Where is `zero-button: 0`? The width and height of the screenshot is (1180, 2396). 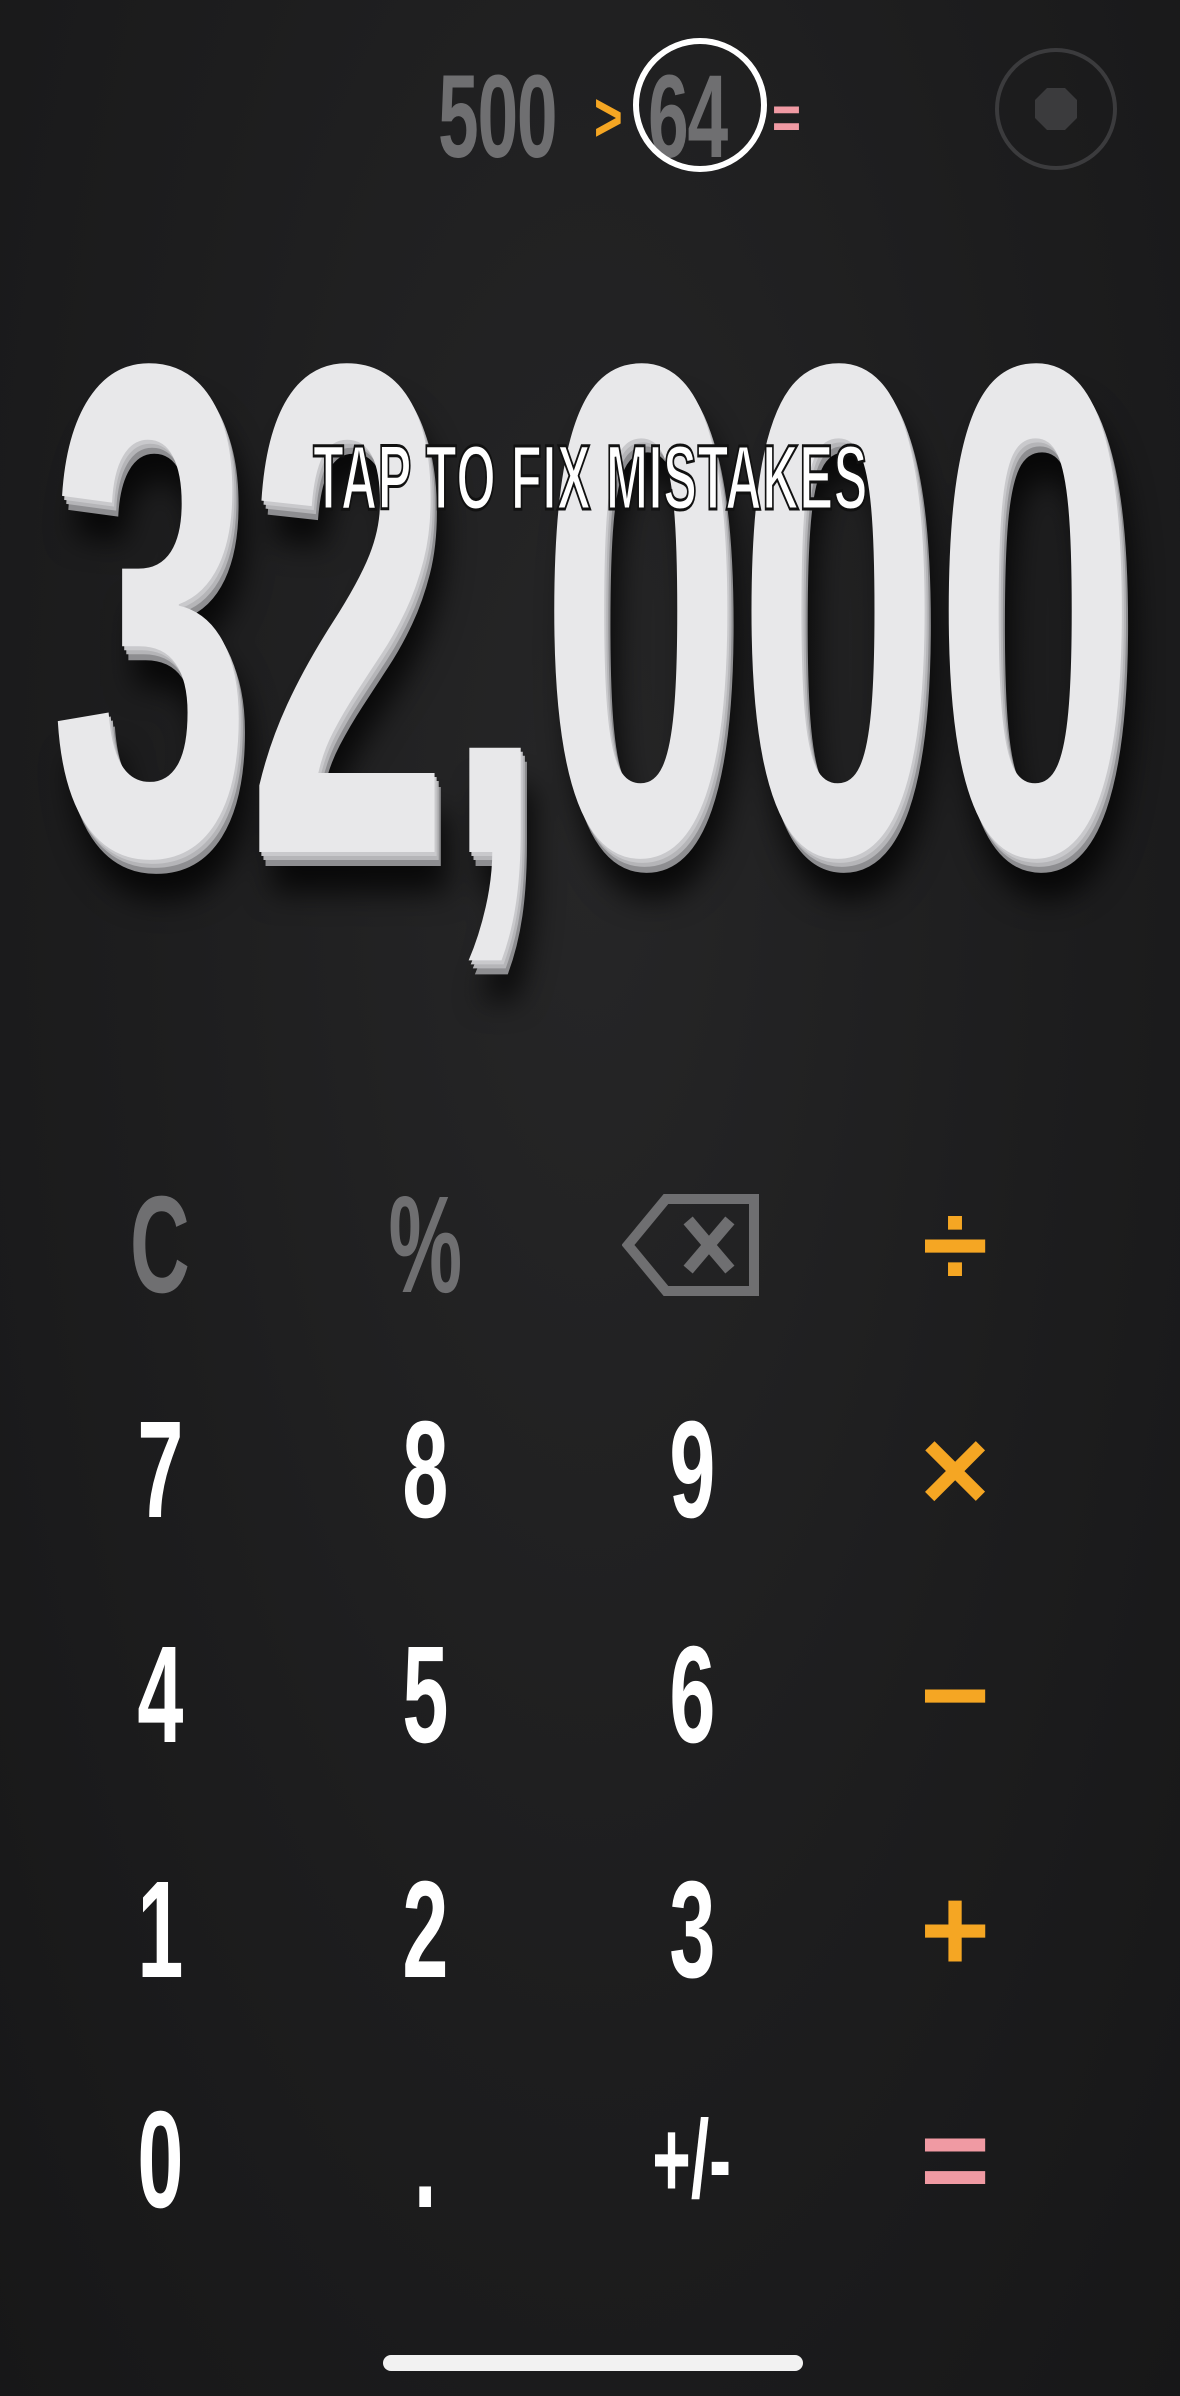 zero-button: 0 is located at coordinates (160, 2160).